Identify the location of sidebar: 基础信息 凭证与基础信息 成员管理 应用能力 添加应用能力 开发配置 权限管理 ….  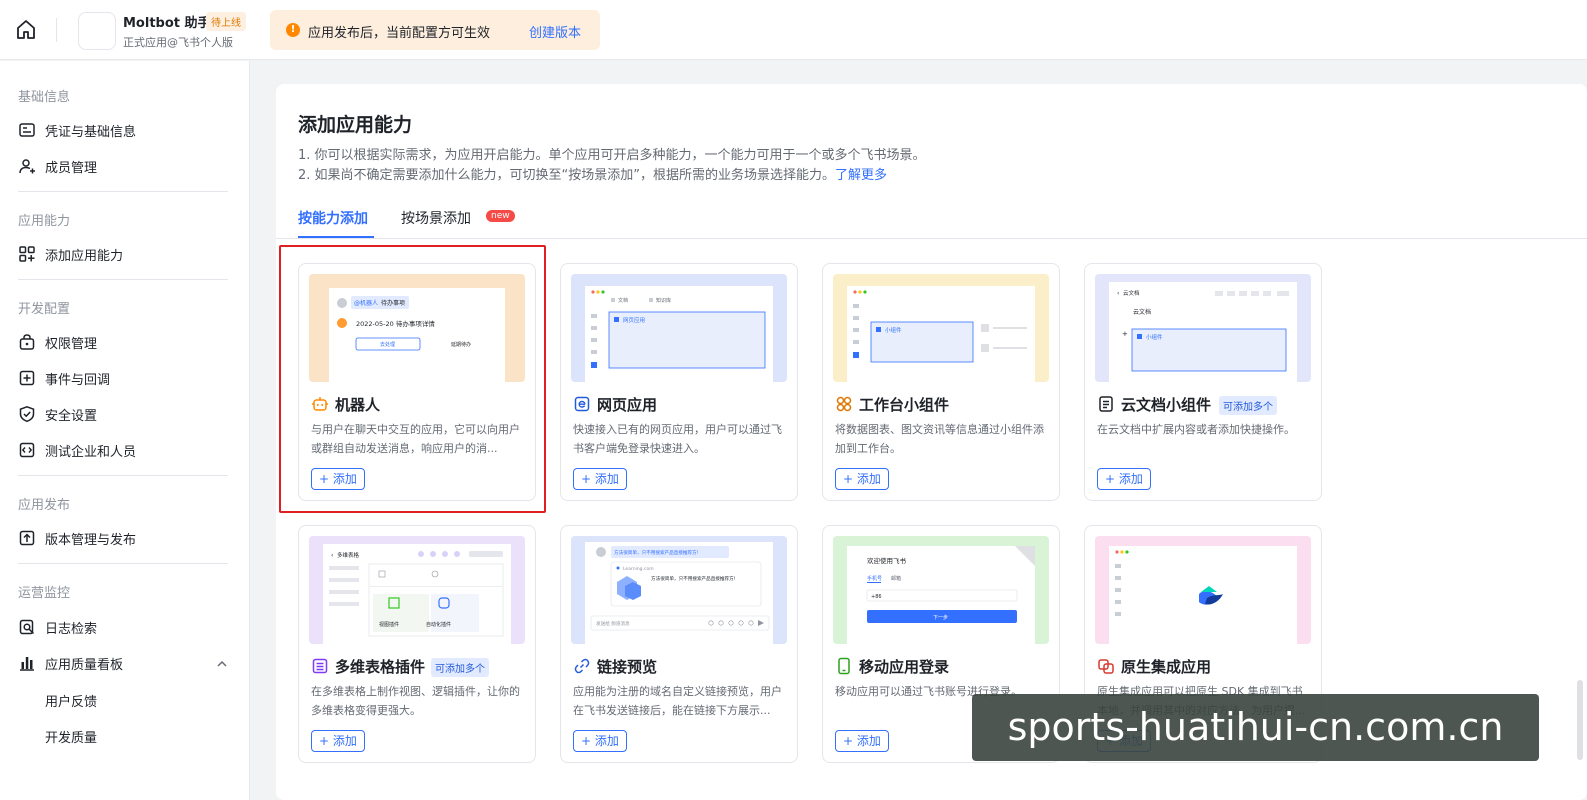
(125, 430).